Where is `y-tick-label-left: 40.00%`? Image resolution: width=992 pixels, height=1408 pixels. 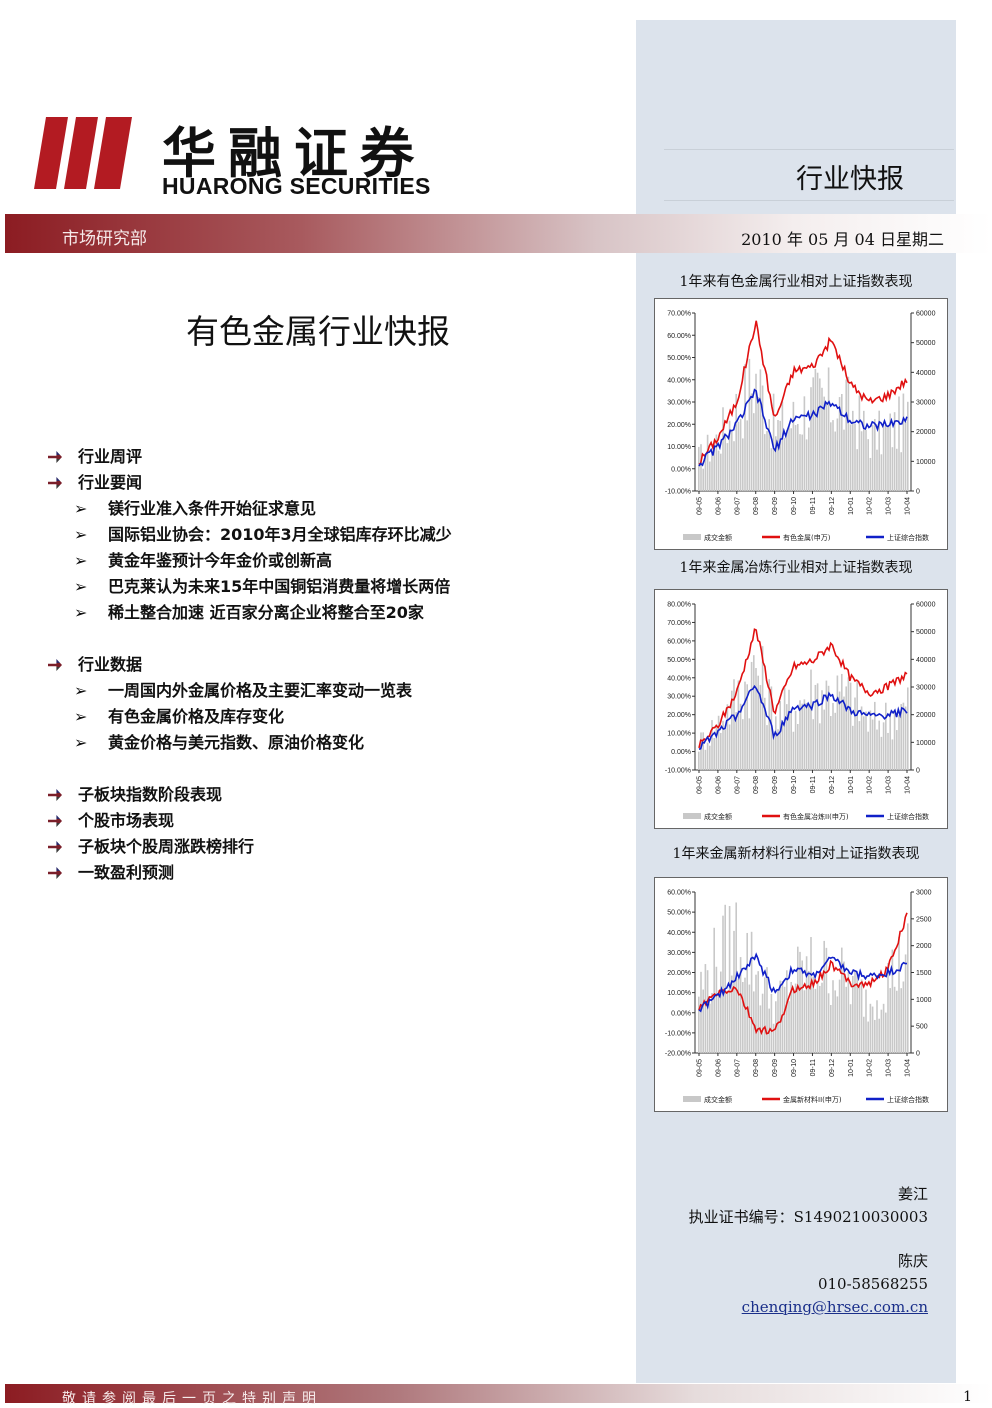
y-tick-label-left: 40.00% is located at coordinates (679, 380).